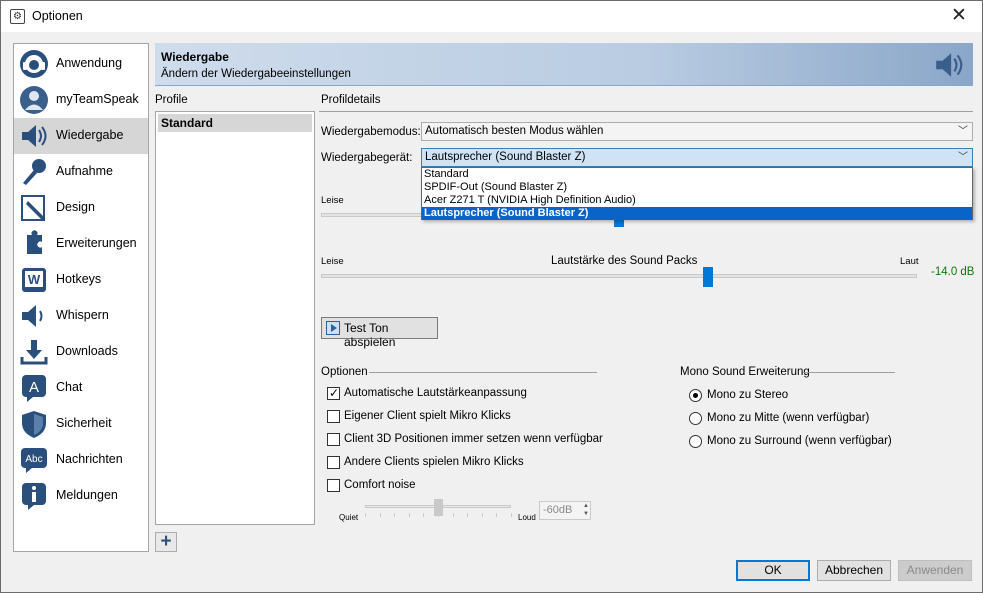 Image resolution: width=983 pixels, height=593 pixels. I want to click on sidebar-item-label: Sicherheit, so click(84, 423).